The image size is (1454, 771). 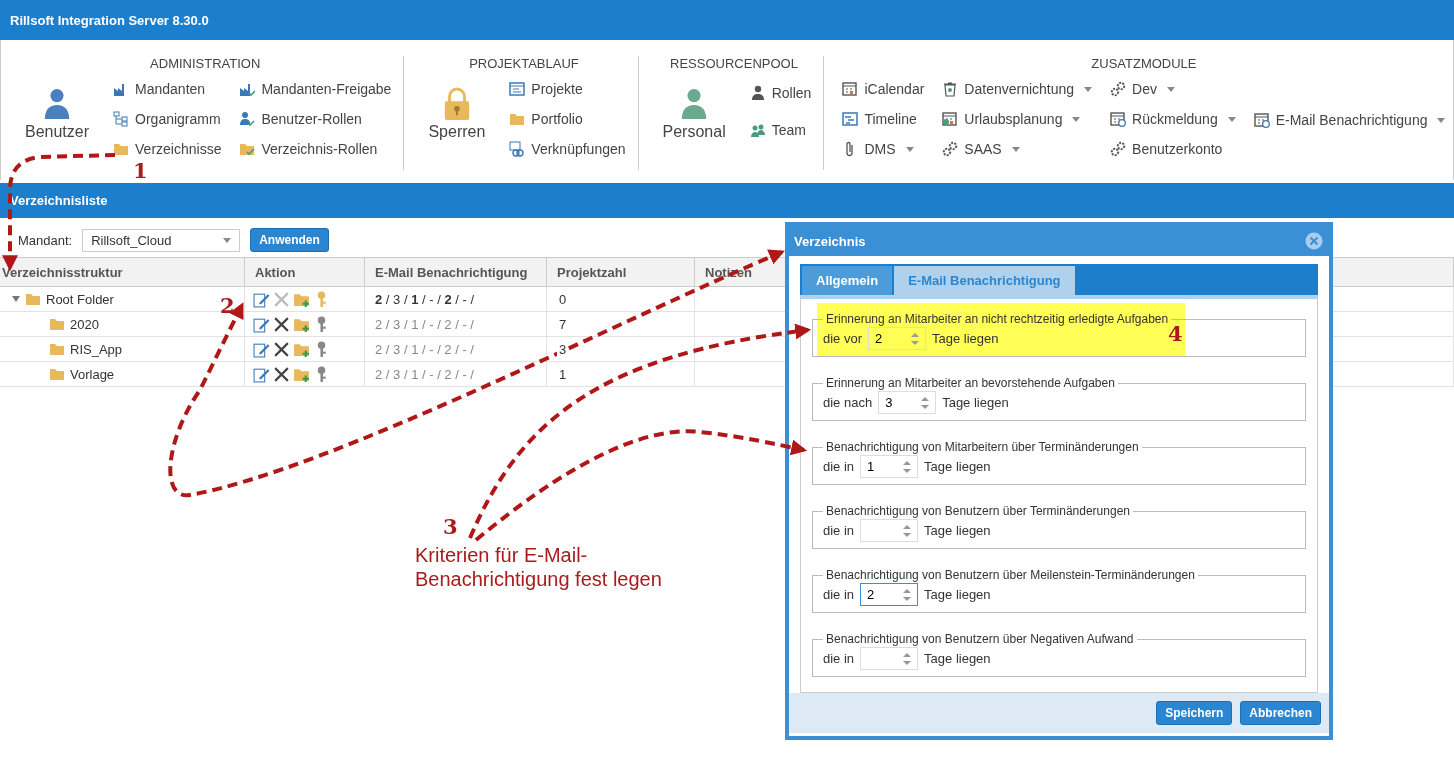 What do you see at coordinates (883, 89) in the screenshot?
I see `ribbon-item: iCalendar` at bounding box center [883, 89].